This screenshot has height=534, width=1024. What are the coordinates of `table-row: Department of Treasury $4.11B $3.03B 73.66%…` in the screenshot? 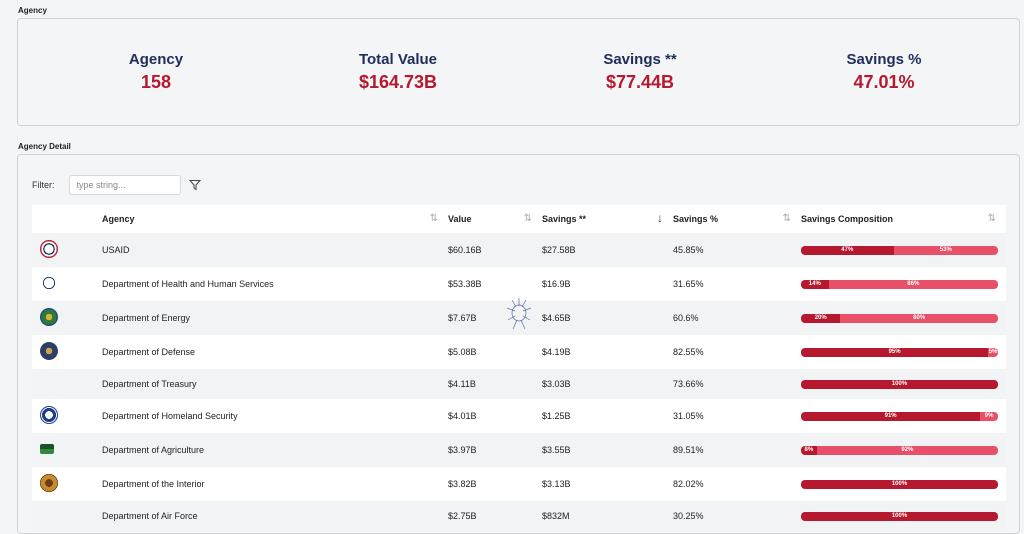 It's located at (519, 384).